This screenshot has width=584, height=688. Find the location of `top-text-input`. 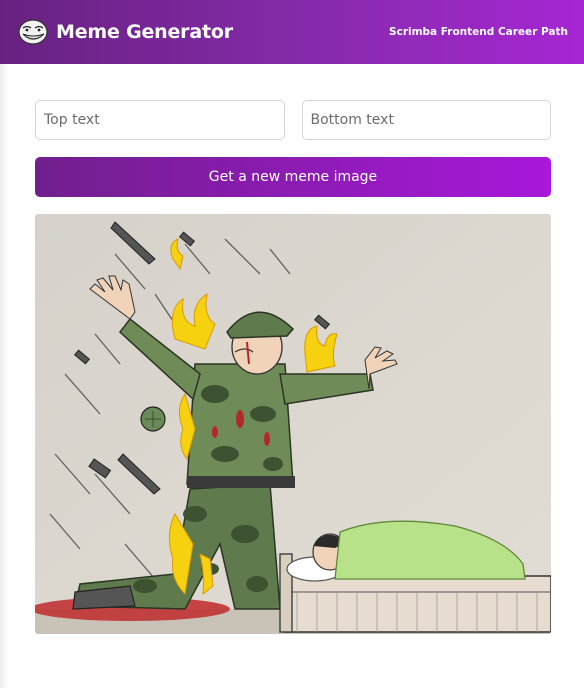

top-text-input is located at coordinates (160, 120).